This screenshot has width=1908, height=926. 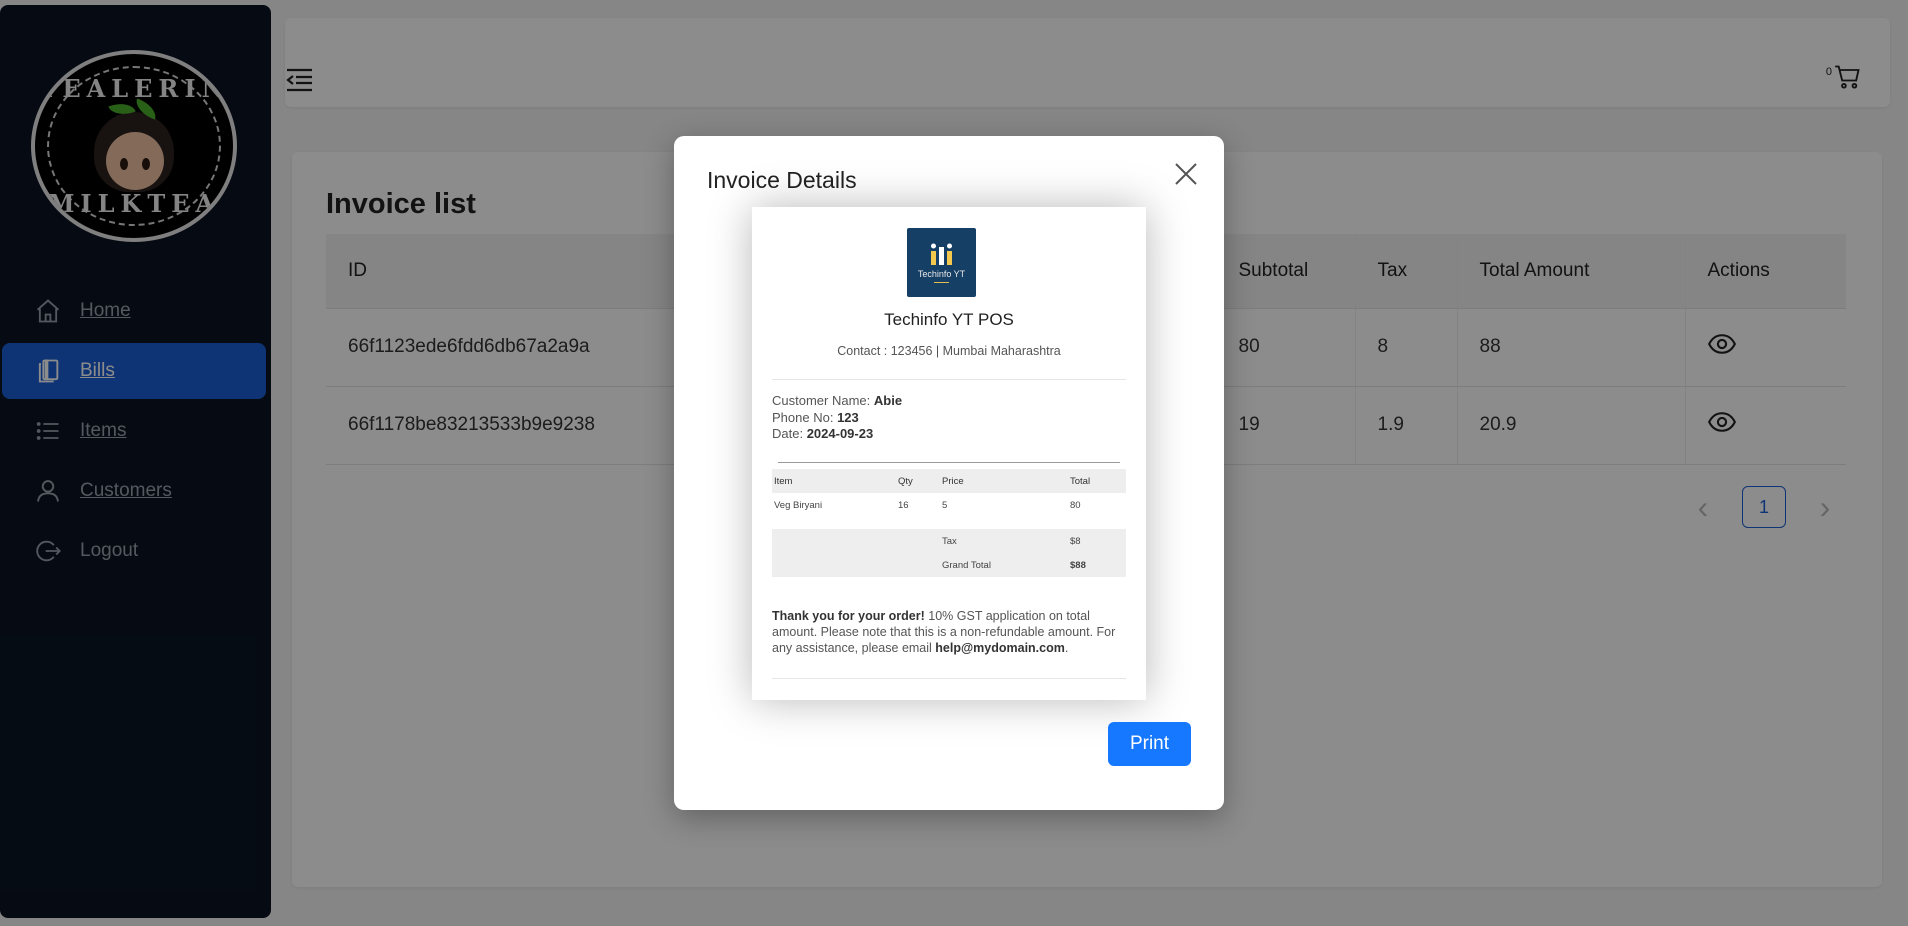 I want to click on receipt-column-header: Item, so click(x=834, y=481).